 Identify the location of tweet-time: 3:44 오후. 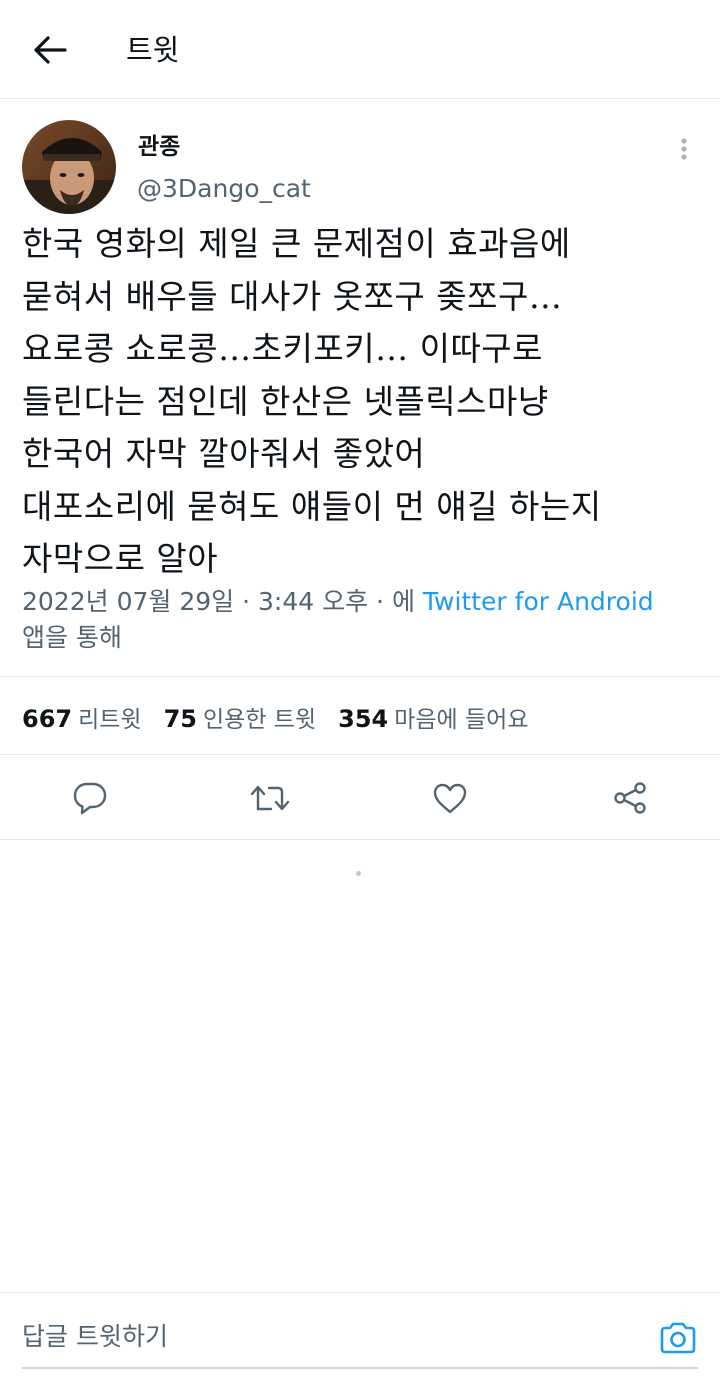
(313, 601).